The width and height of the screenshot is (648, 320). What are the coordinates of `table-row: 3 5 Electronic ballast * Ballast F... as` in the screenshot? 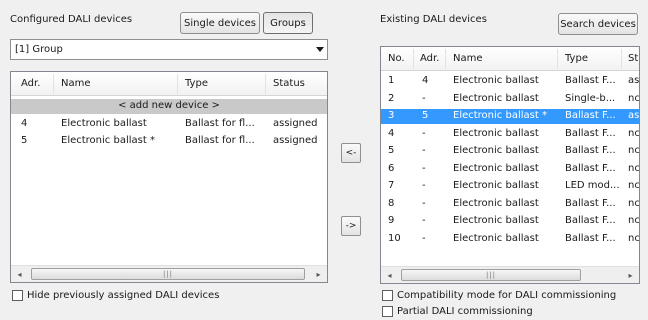 It's located at (510, 116).